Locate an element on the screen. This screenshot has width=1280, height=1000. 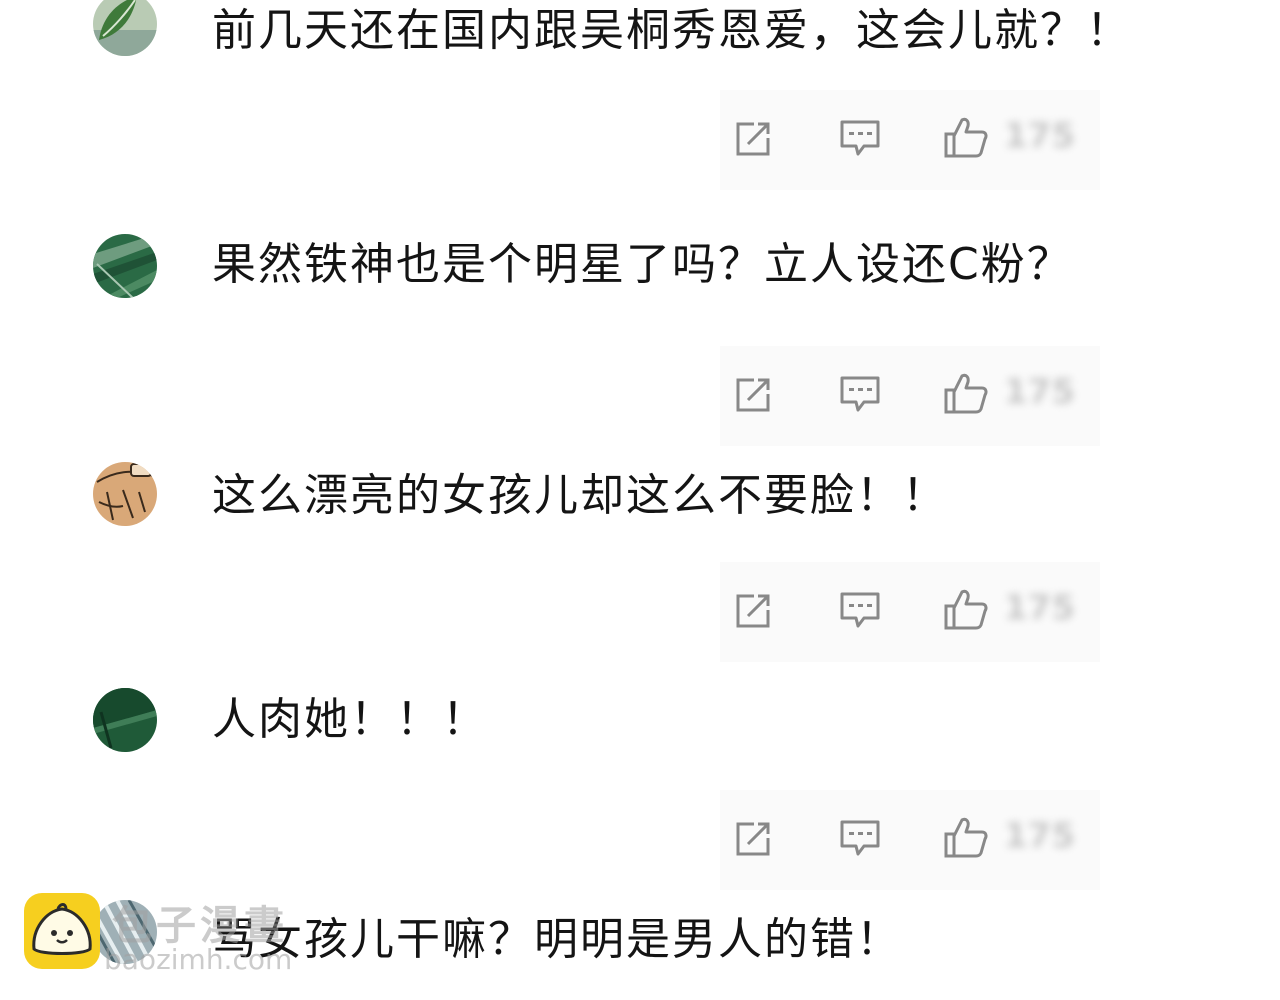
sketch-avatar-icon is located at coordinates (125, 494).